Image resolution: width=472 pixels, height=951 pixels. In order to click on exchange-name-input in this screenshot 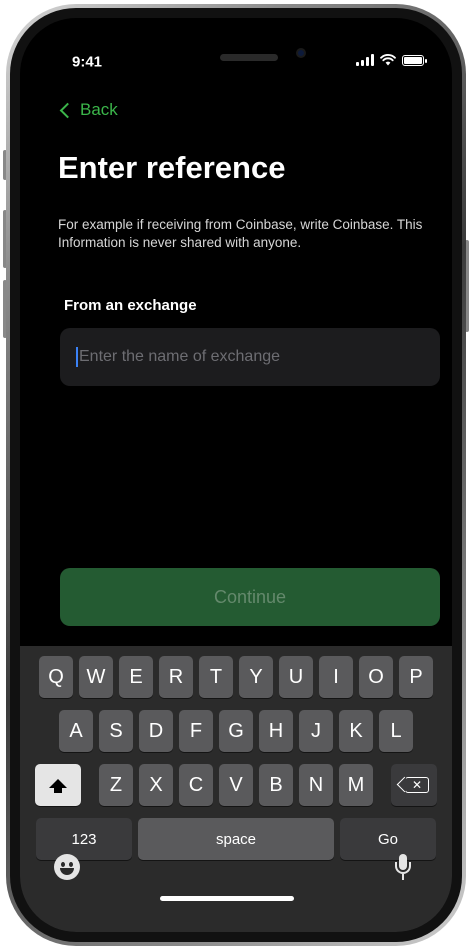, I will do `click(249, 357)`.